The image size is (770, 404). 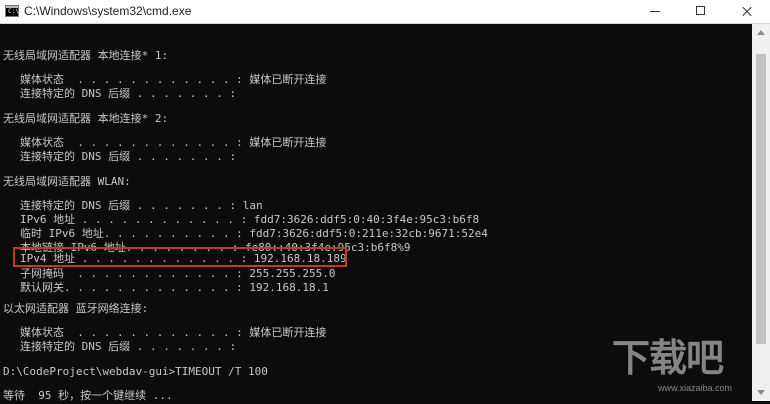 What do you see at coordinates (76, 308) in the screenshot?
I see `adapter-header: 以太网适配器 蓝牙网络连接:` at bounding box center [76, 308].